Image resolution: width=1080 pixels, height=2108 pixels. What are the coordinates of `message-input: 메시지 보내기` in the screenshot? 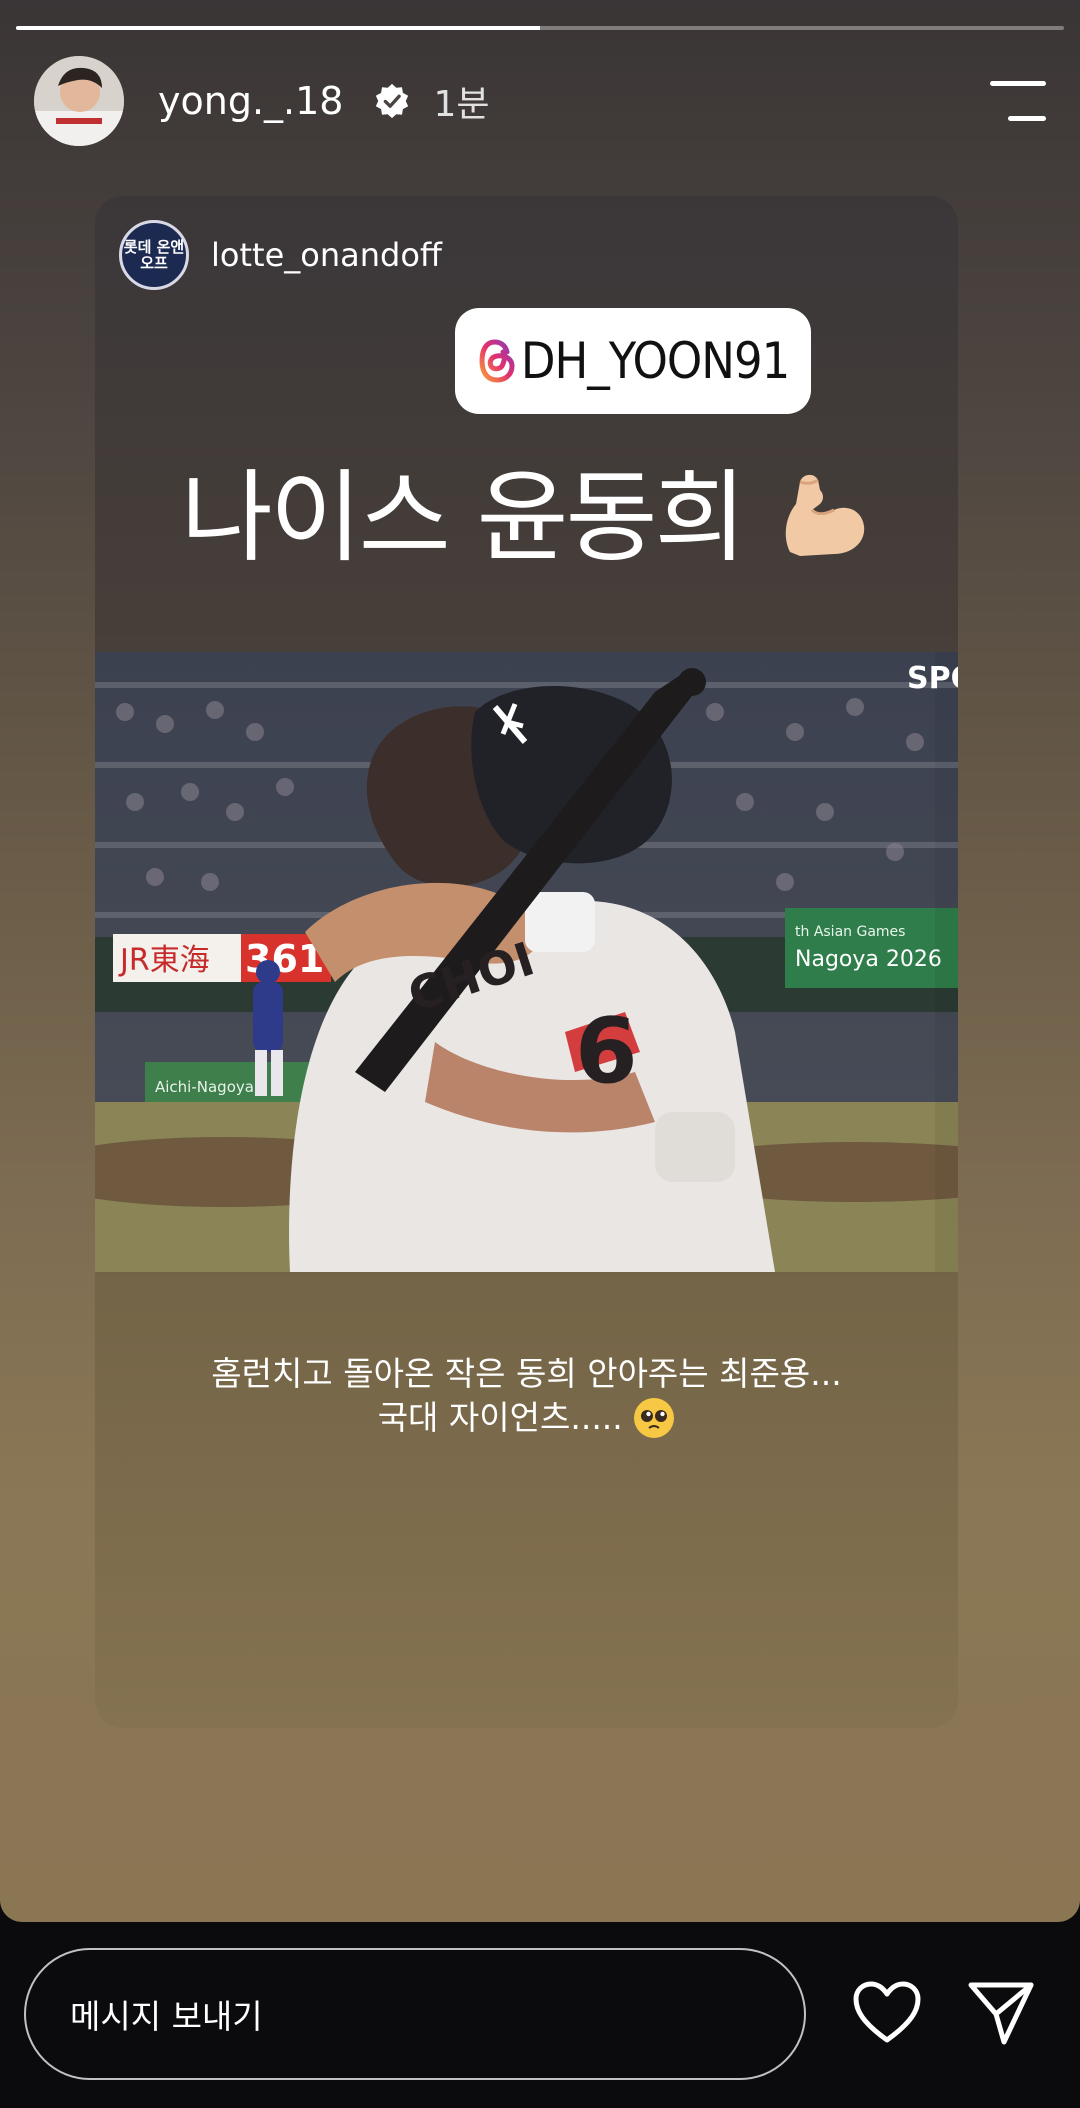 It's located at (415, 2014).